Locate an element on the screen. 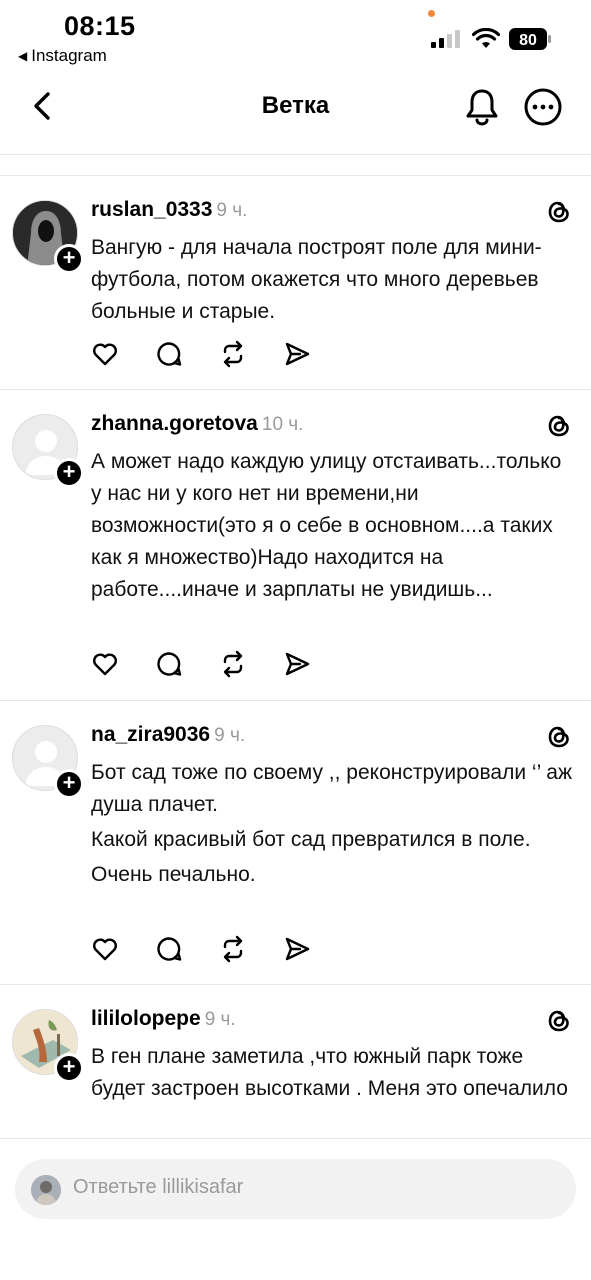 The width and height of the screenshot is (591, 1280). current-user-avatar-image is located at coordinates (46, 1190).